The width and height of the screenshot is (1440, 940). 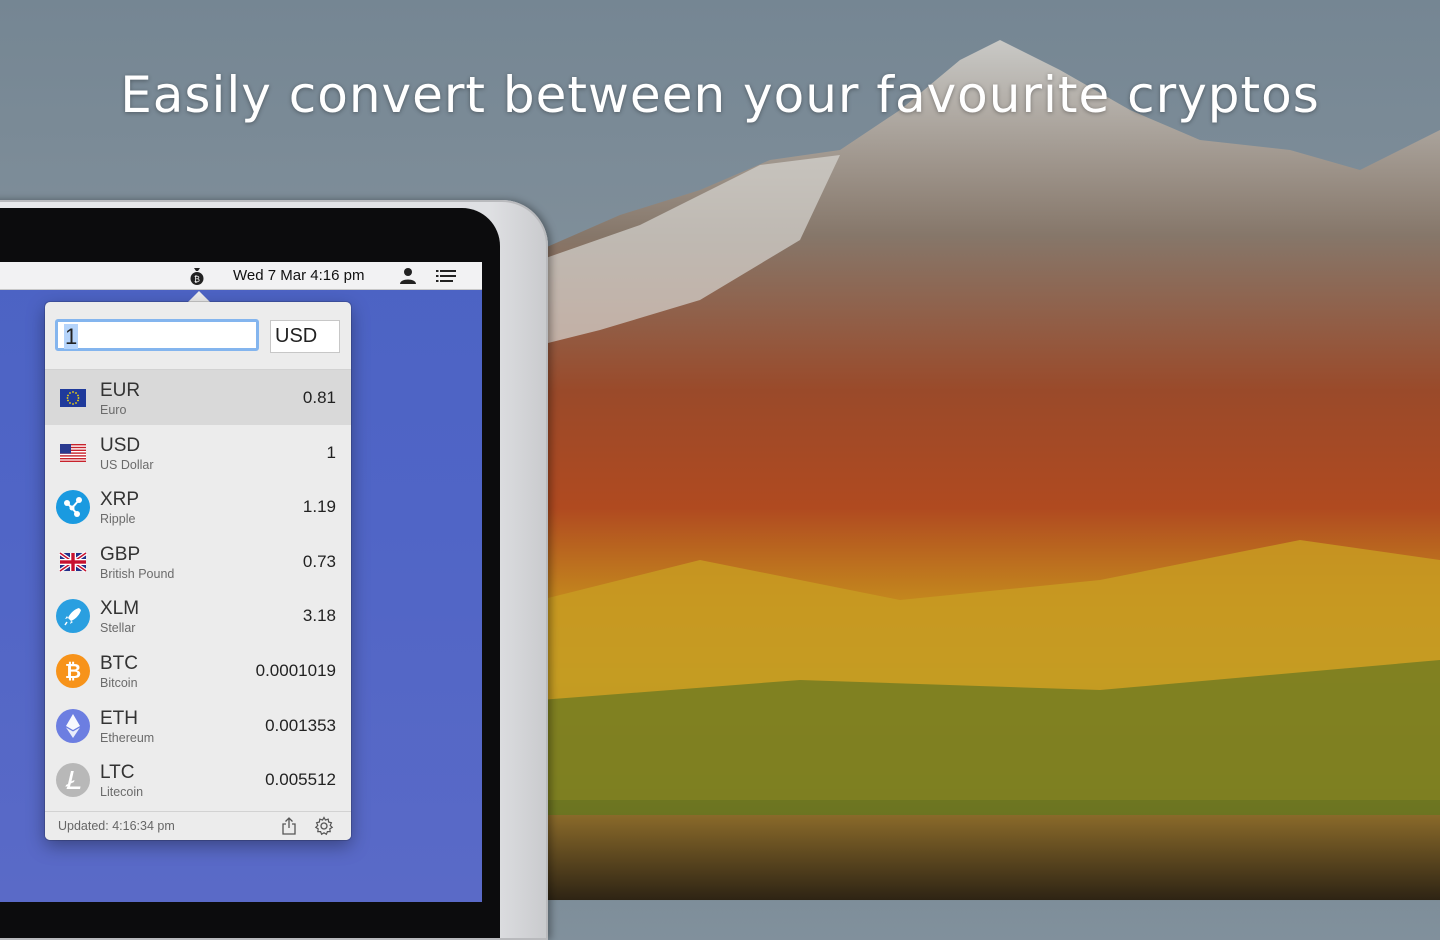 I want to click on amount-input: 1, so click(x=157, y=335).